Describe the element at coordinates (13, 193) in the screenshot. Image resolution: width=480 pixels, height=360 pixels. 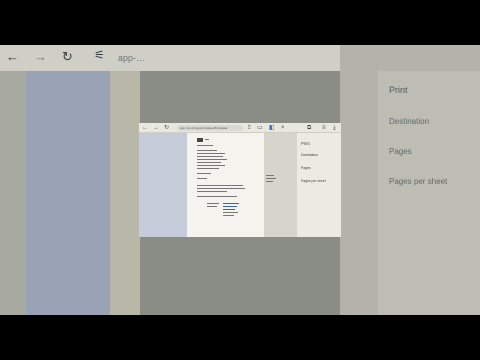
I see `left-margin` at that location.